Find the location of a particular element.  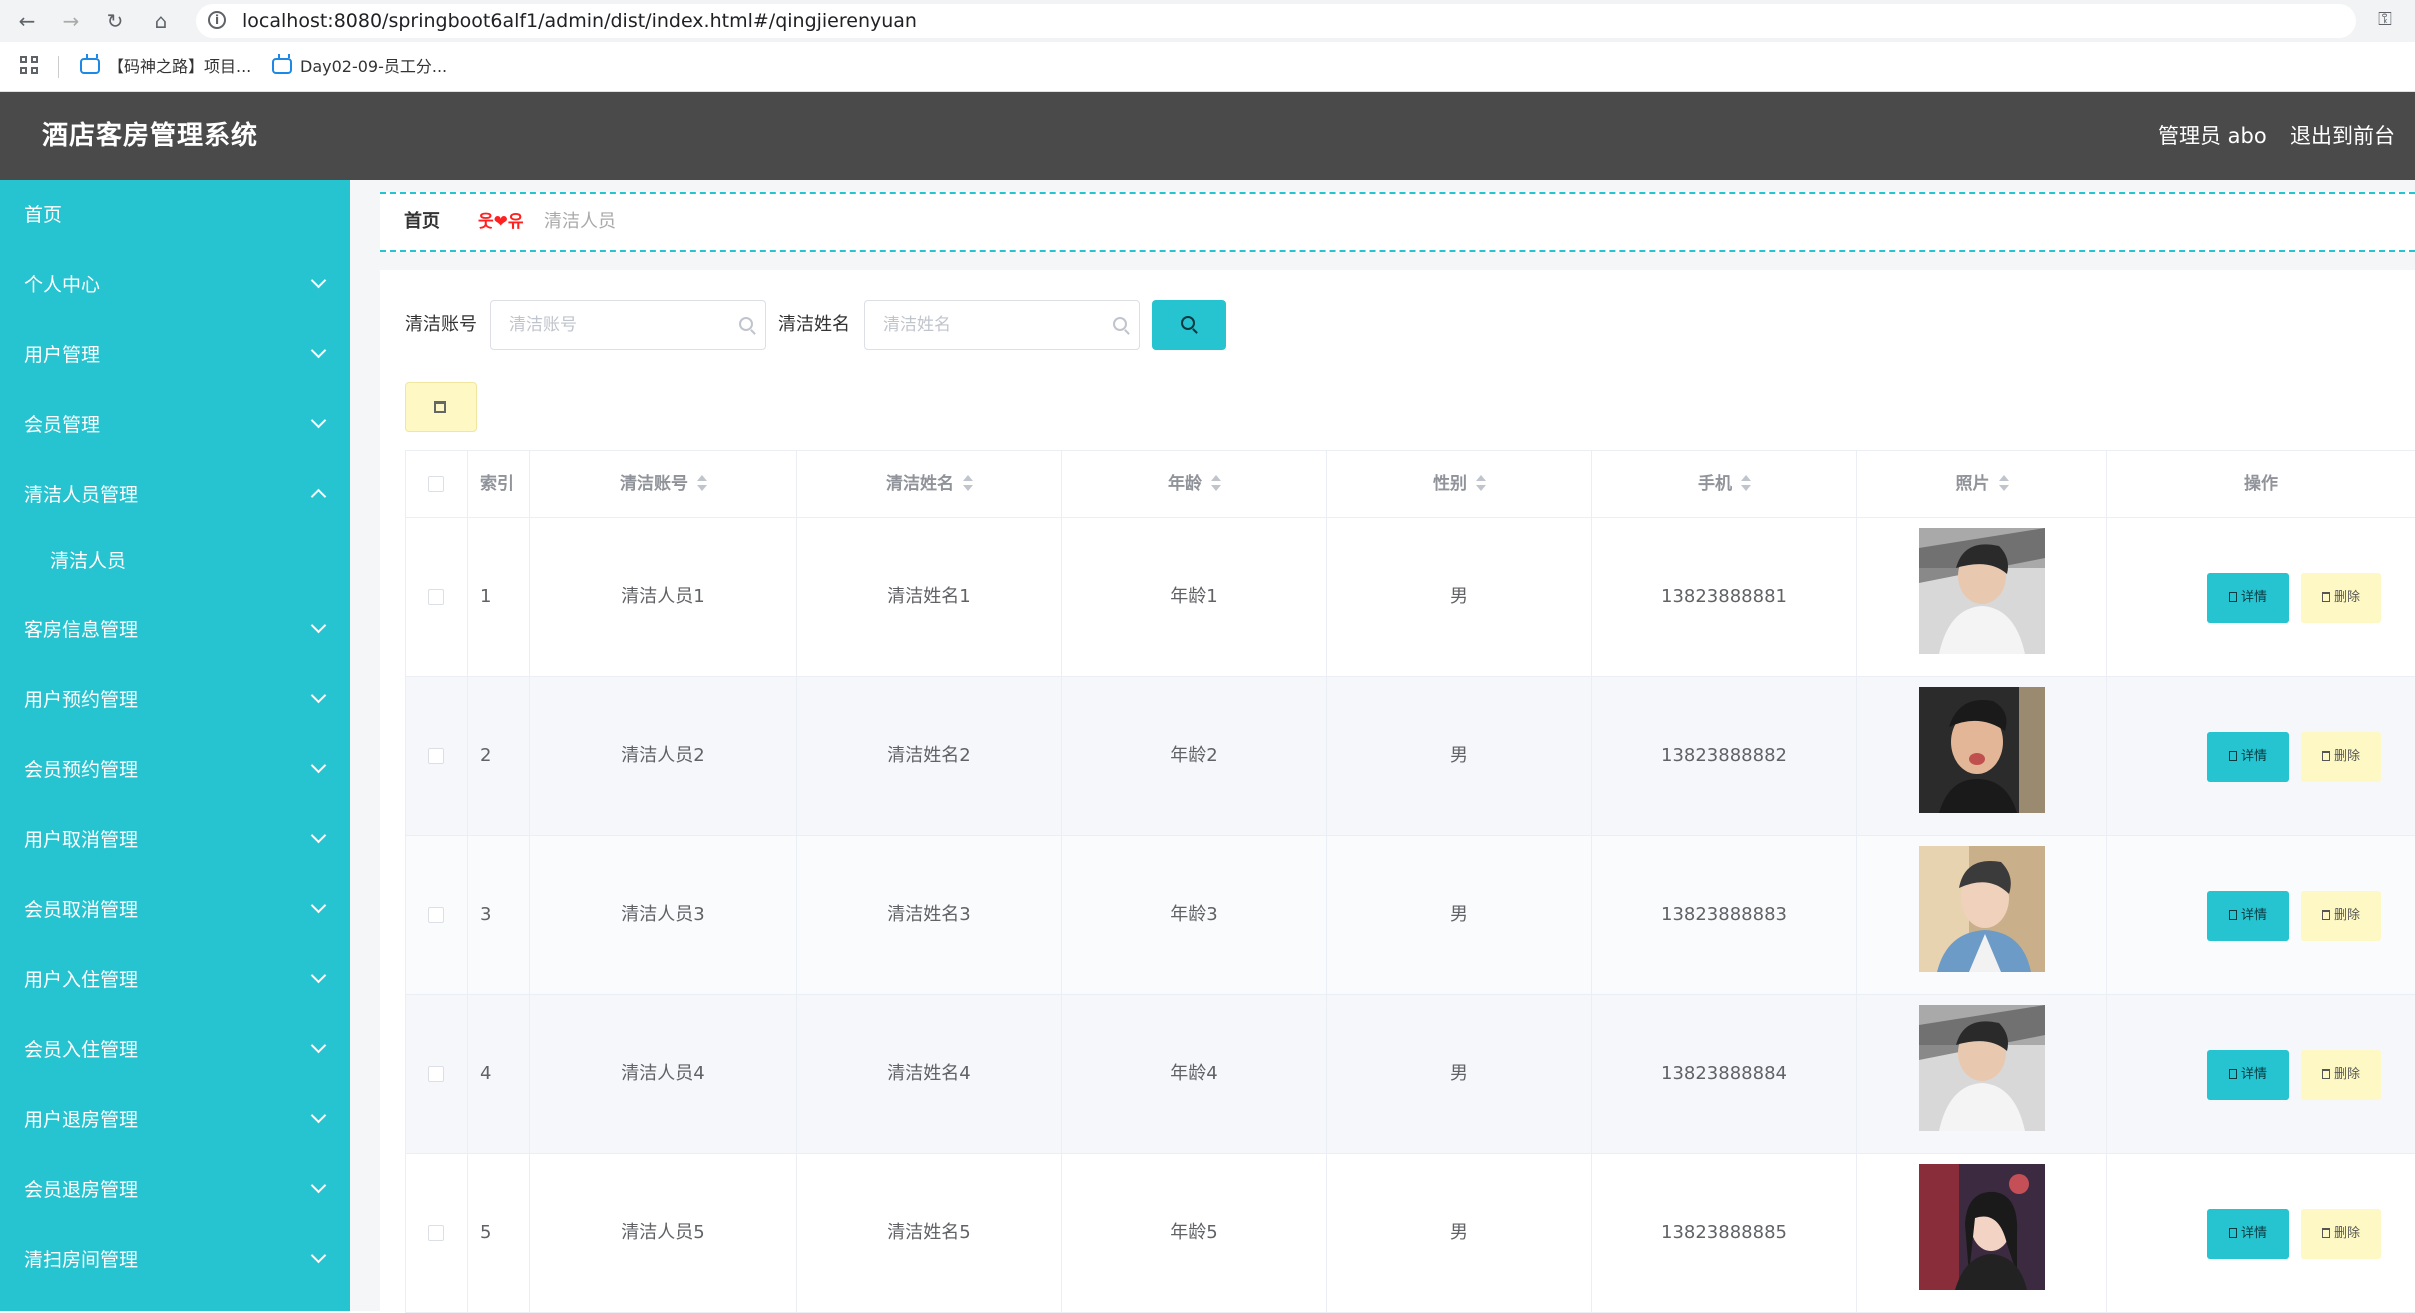

photo-cell is located at coordinates (1981, 915).